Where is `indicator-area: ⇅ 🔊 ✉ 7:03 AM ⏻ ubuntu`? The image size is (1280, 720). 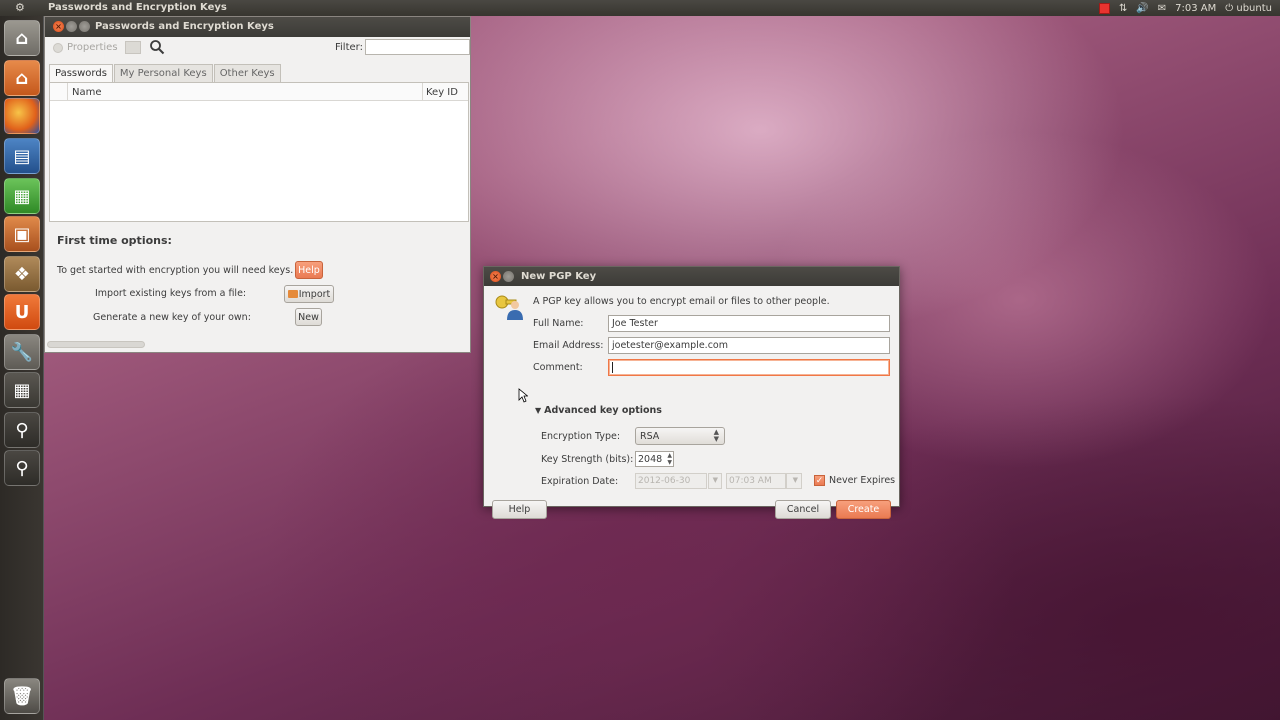
indicator-area: ⇅ 🔊 ✉ 7:03 AM ⏻ ubuntu is located at coordinates (1185, 8).